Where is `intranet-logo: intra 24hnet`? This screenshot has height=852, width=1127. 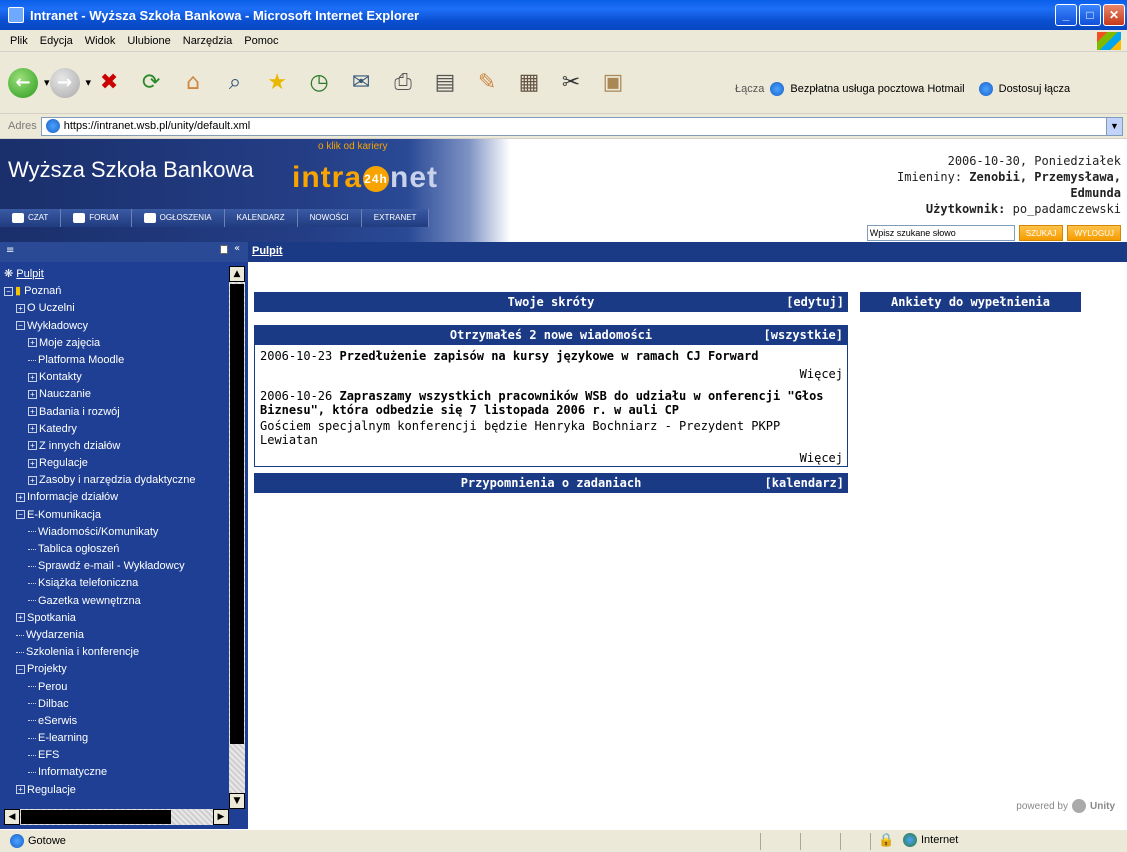 intranet-logo: intra 24hnet is located at coordinates (365, 178).